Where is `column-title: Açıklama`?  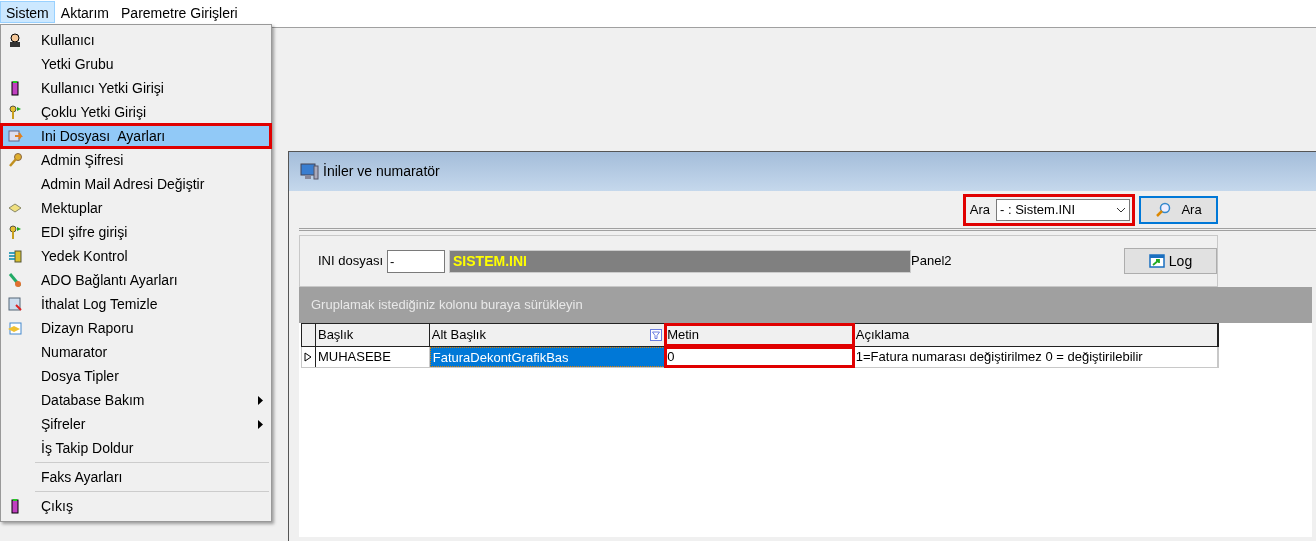
column-title: Açıklama is located at coordinates (882, 335).